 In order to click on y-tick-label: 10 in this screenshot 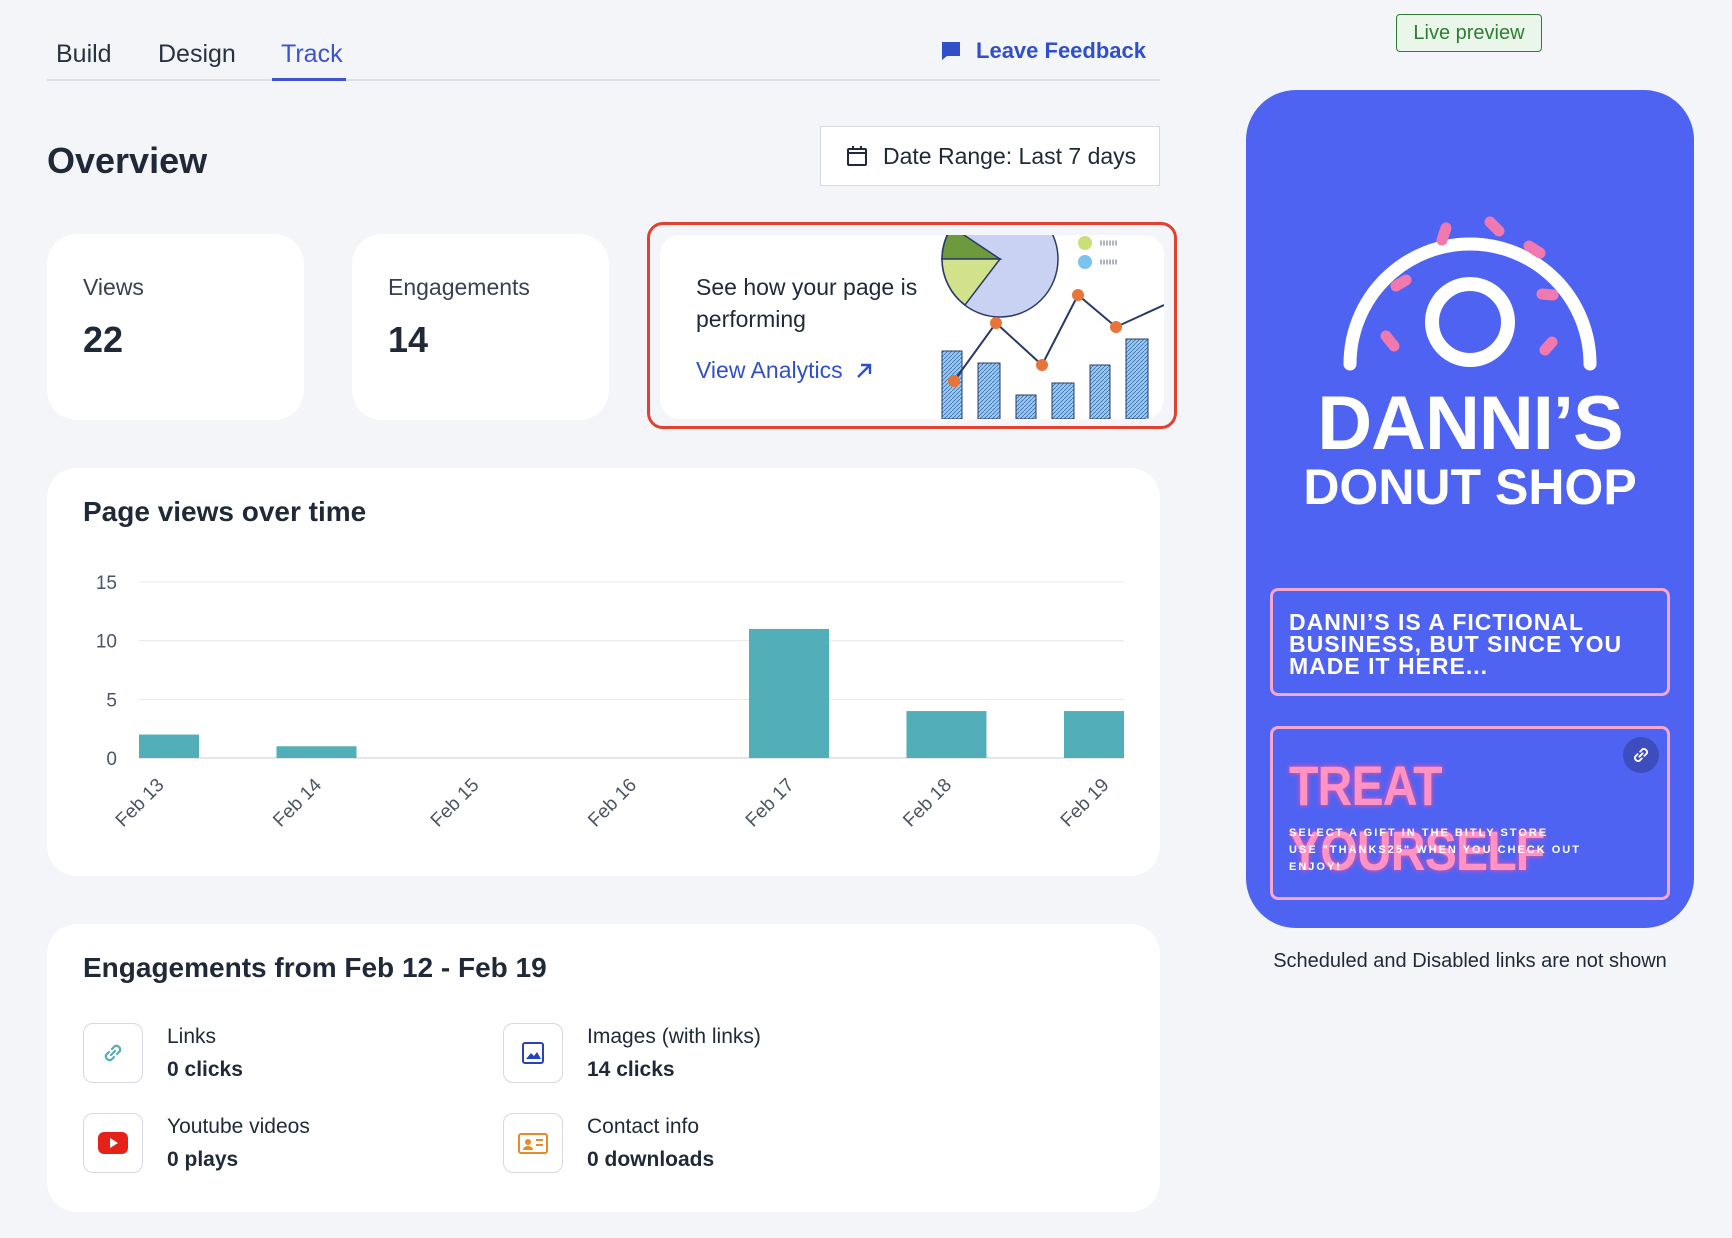, I will do `click(106, 642)`.